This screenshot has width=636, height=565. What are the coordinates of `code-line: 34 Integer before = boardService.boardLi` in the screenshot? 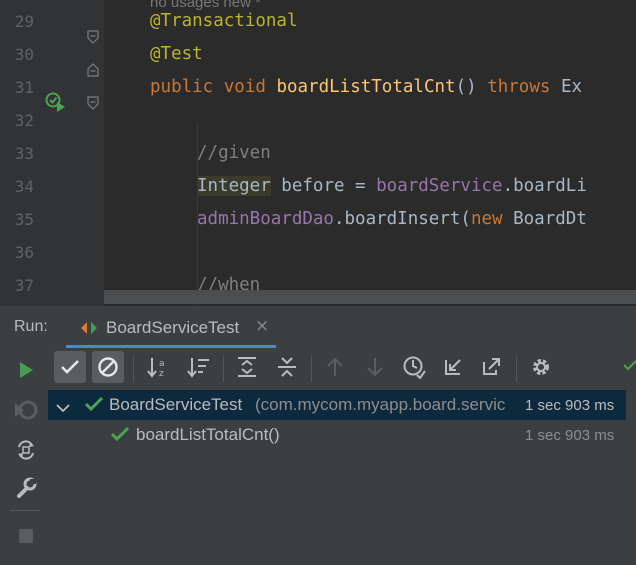 It's located at (318, 186).